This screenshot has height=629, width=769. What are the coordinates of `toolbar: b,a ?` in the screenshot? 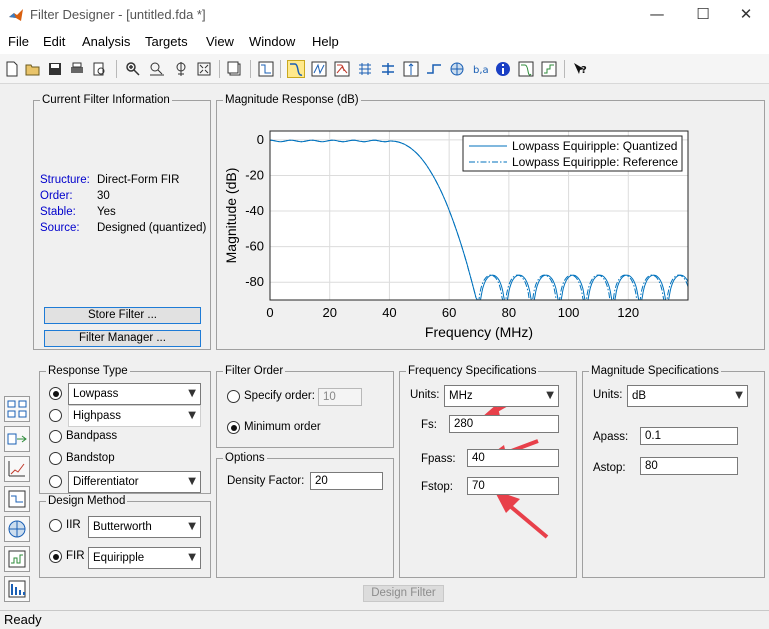 It's located at (384, 69).